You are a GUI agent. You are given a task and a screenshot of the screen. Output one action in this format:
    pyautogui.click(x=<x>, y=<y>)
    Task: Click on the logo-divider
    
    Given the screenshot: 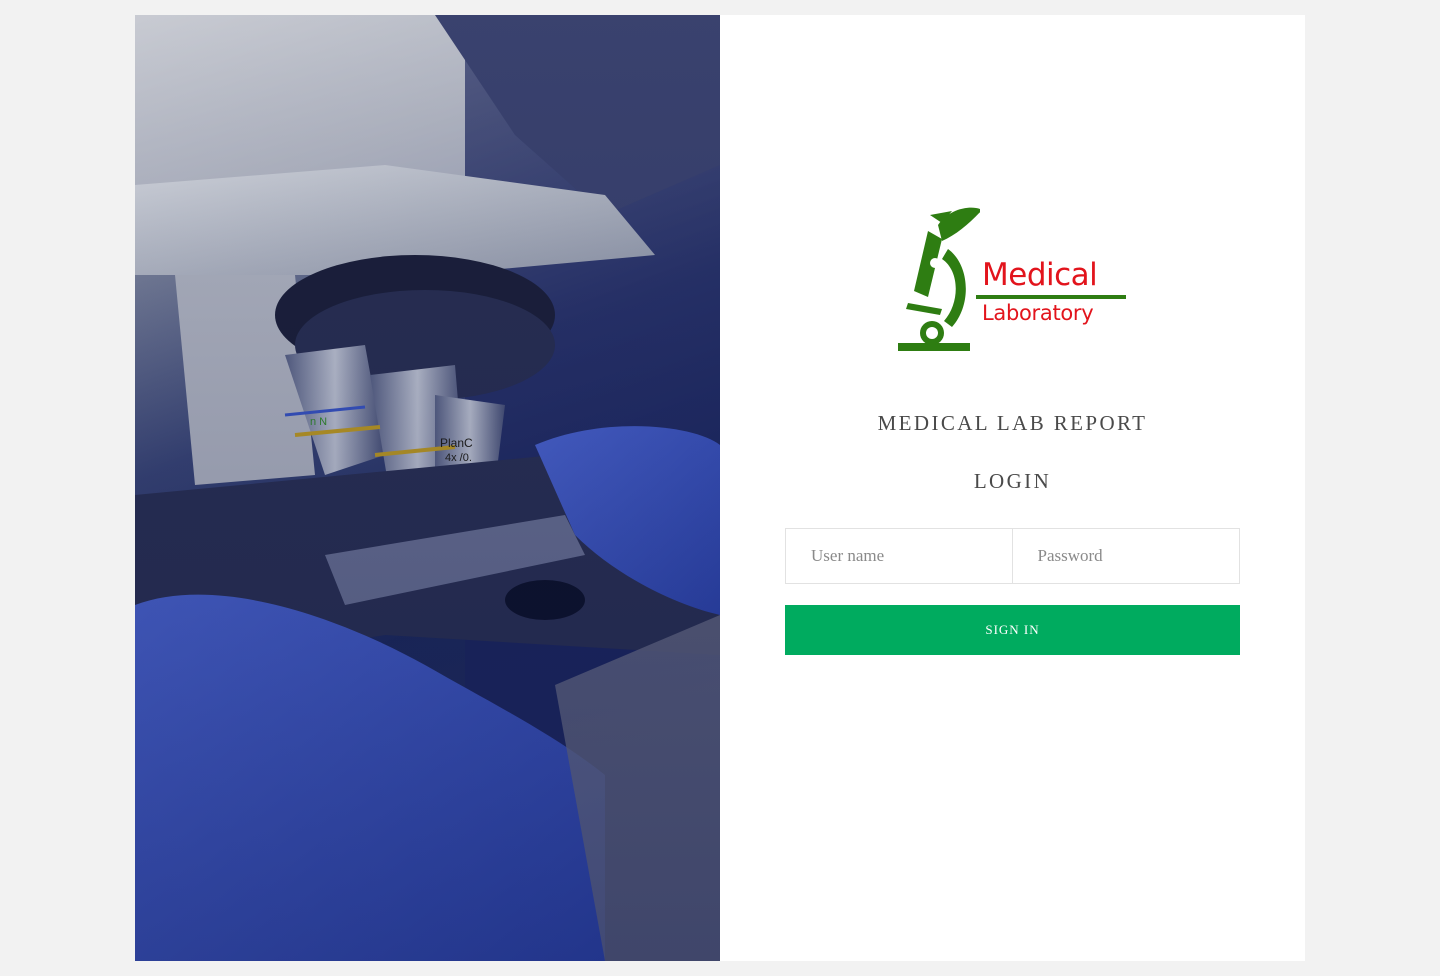 What is the action you would take?
    pyautogui.click(x=1051, y=297)
    